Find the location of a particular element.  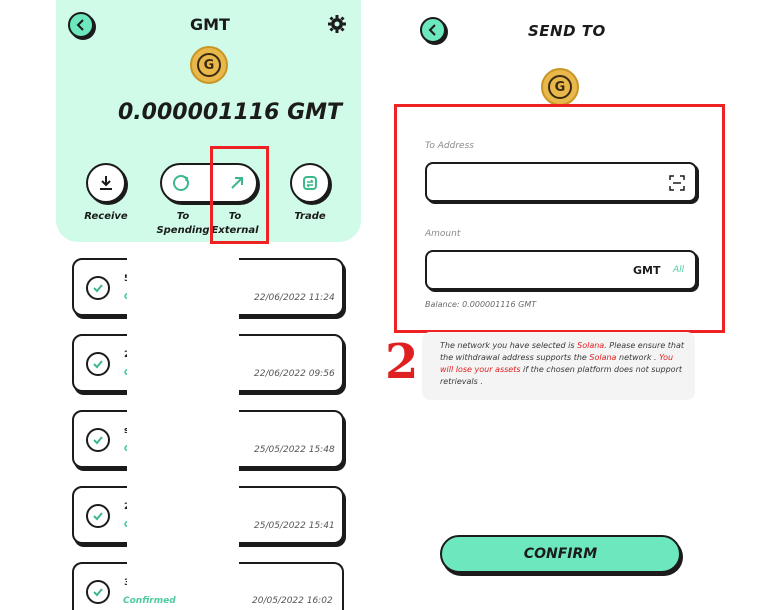

all-button: All is located at coordinates (678, 270).